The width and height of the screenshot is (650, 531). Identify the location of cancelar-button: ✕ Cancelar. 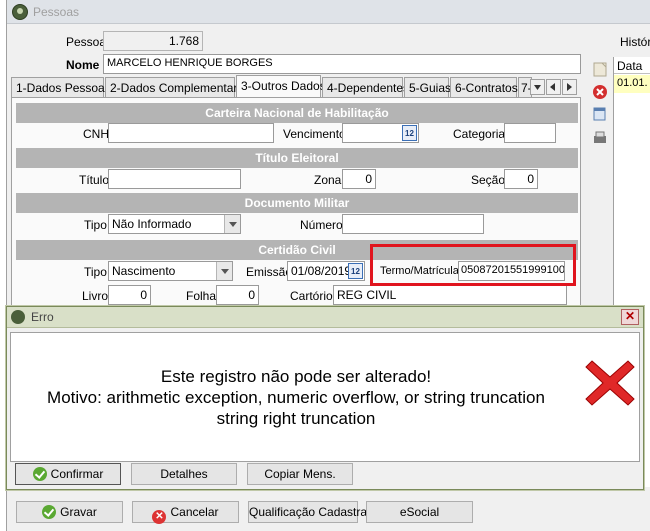
(185, 512).